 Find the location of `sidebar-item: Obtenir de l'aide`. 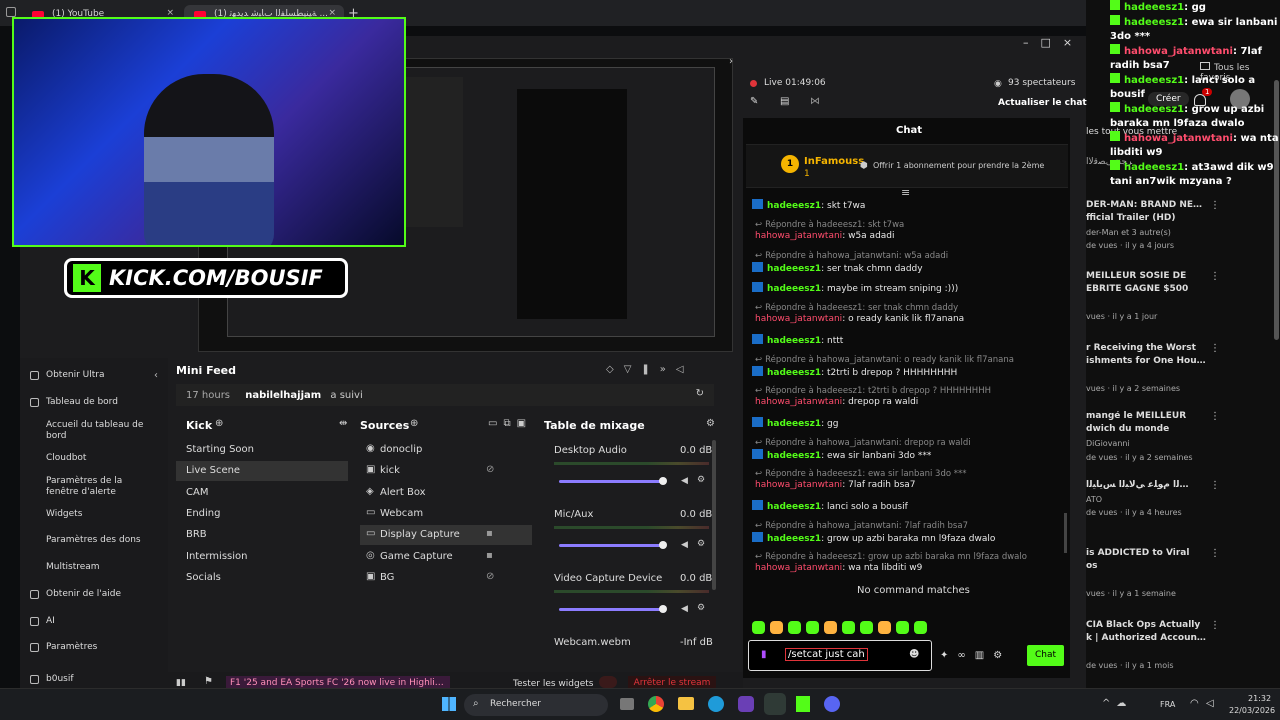

sidebar-item: Obtenir de l'aide is located at coordinates (96, 594).